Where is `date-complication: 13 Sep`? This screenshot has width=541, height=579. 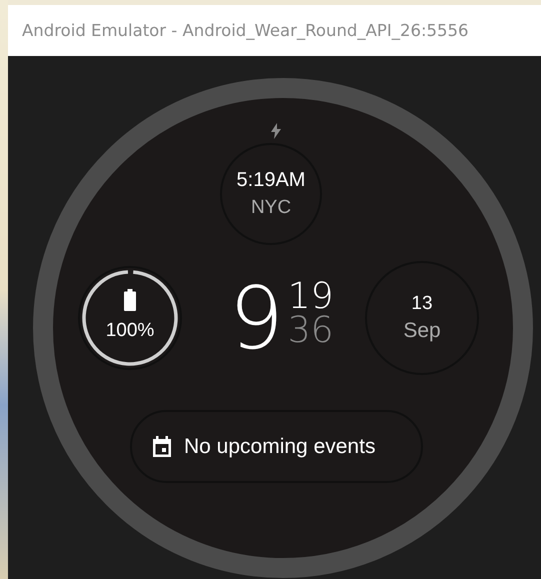 date-complication: 13 Sep is located at coordinates (422, 318).